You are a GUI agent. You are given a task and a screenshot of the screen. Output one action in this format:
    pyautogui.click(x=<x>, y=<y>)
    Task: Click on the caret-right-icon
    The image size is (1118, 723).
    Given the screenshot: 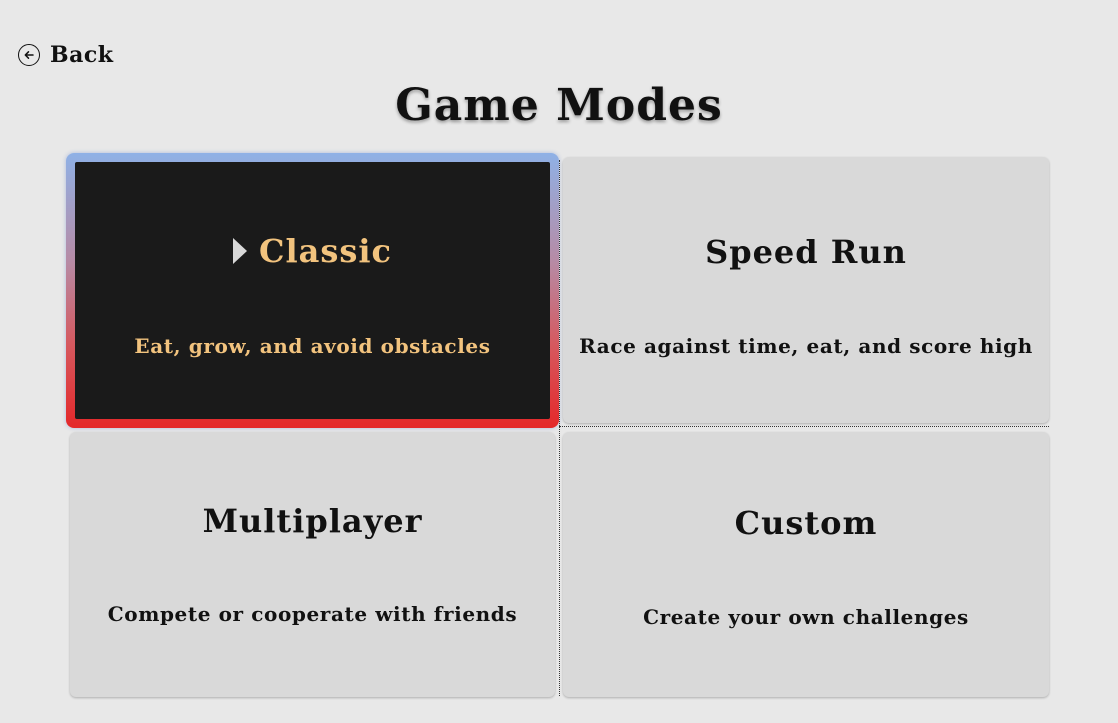 What is the action you would take?
    pyautogui.click(x=239, y=251)
    